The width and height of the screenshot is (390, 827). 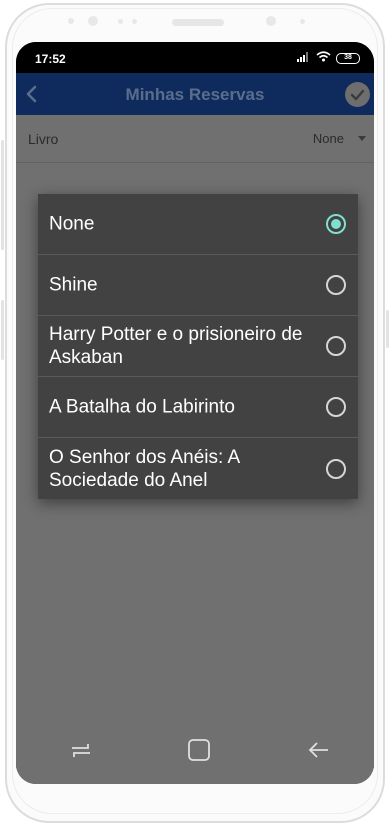 I want to click on dropdown-arrow-icon, so click(x=362, y=138).